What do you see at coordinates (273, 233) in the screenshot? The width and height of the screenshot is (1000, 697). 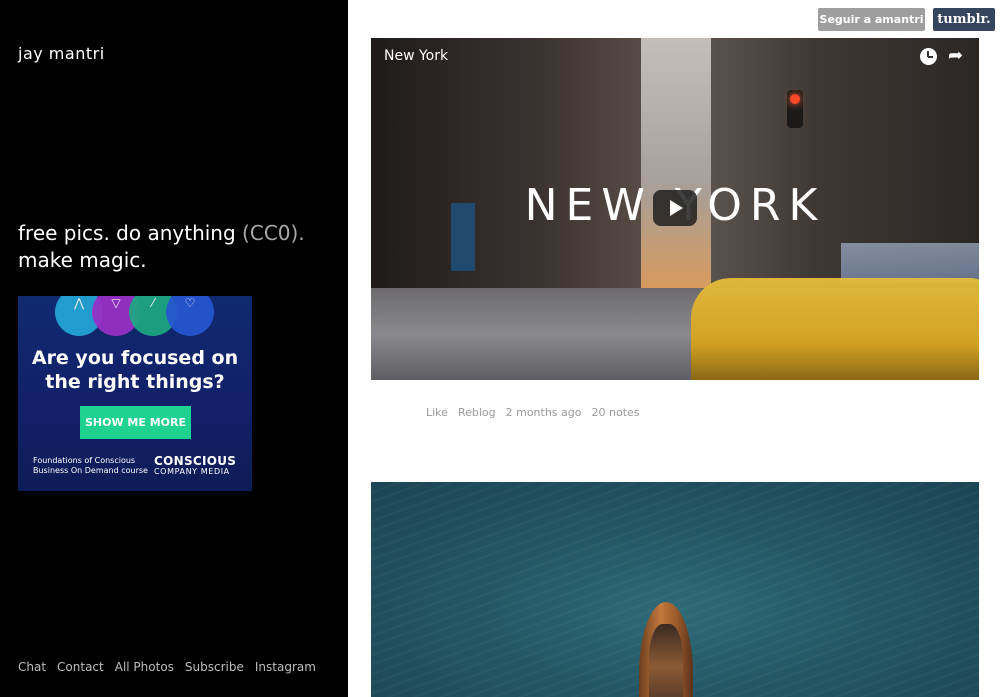 I see `tagline-cc0: (CC0).` at bounding box center [273, 233].